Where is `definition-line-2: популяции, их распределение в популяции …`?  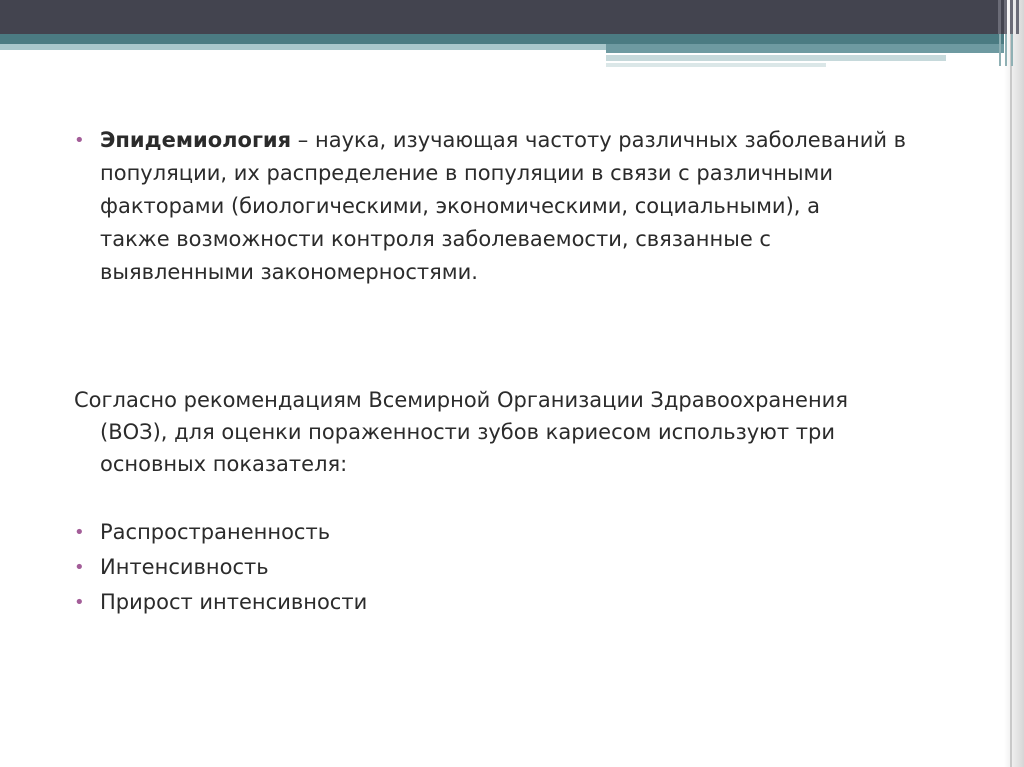
definition-line-2: популяции, их распределение в популяции … is located at coordinates (467, 173).